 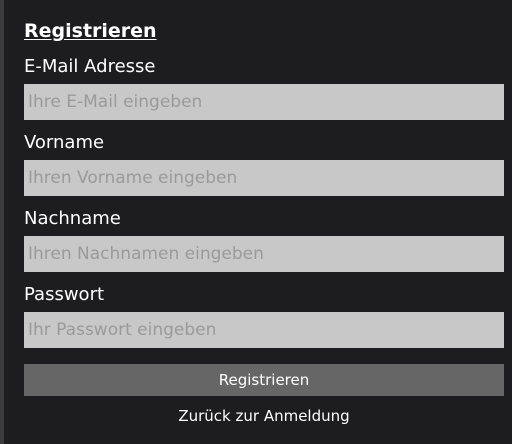 I want to click on first-name-label: Vorname, so click(x=64, y=142).